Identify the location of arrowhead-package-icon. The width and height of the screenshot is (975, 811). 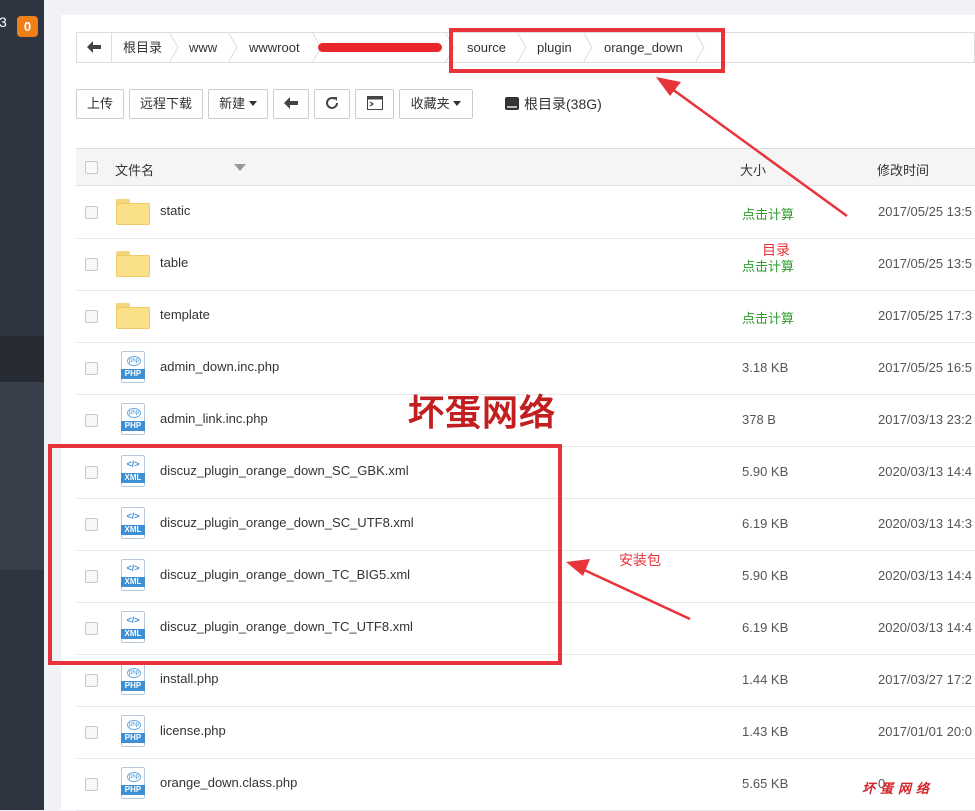
(578, 567).